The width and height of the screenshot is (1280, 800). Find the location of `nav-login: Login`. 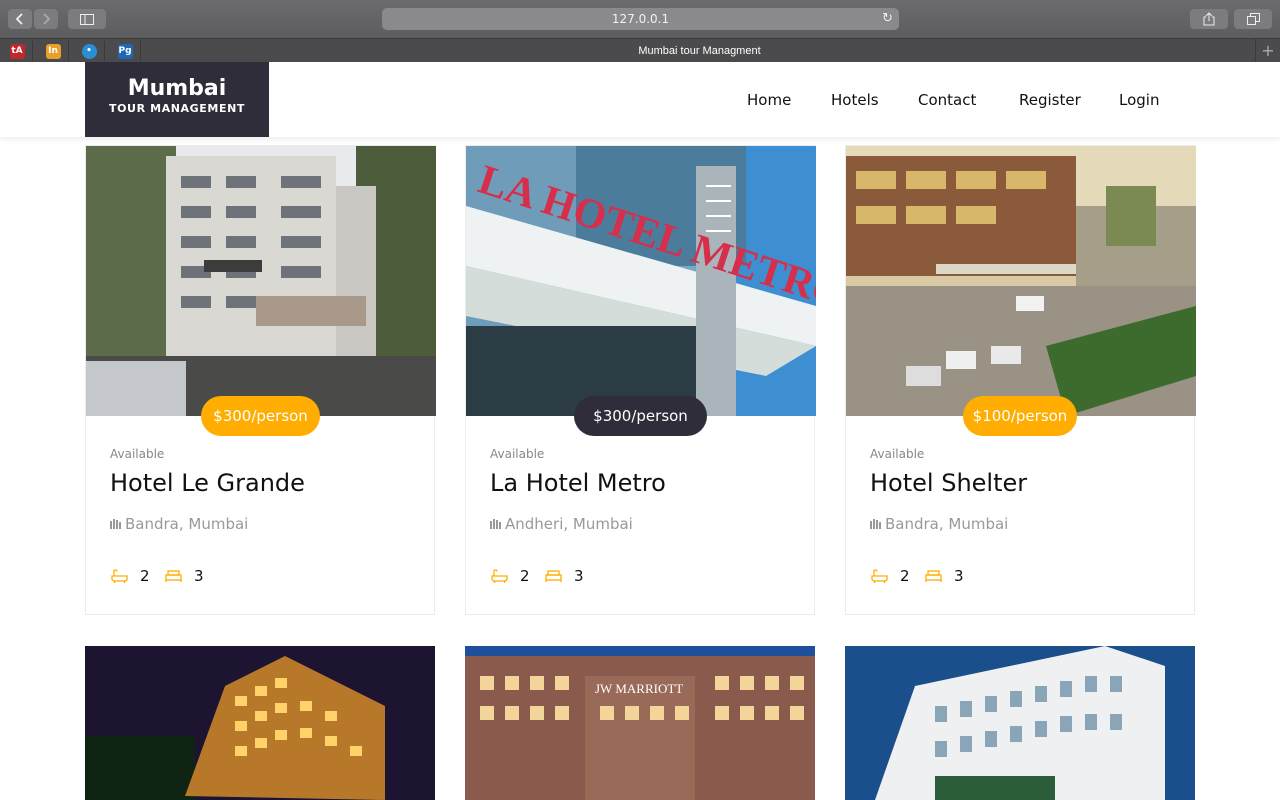

nav-login: Login is located at coordinates (1139, 100).